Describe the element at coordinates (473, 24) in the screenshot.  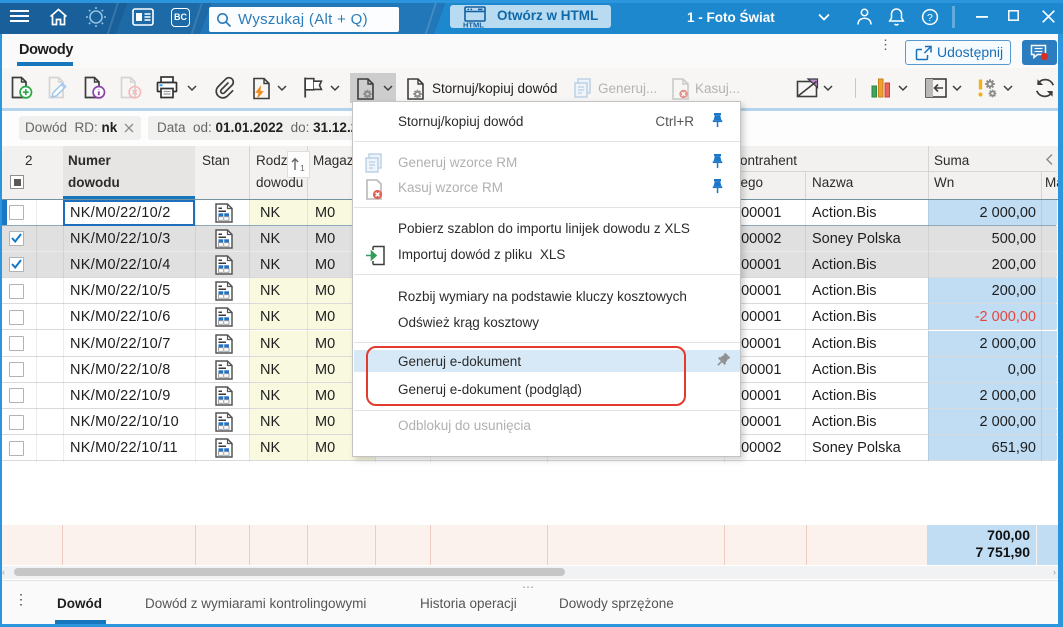
I see `svg-text: HTML` at that location.